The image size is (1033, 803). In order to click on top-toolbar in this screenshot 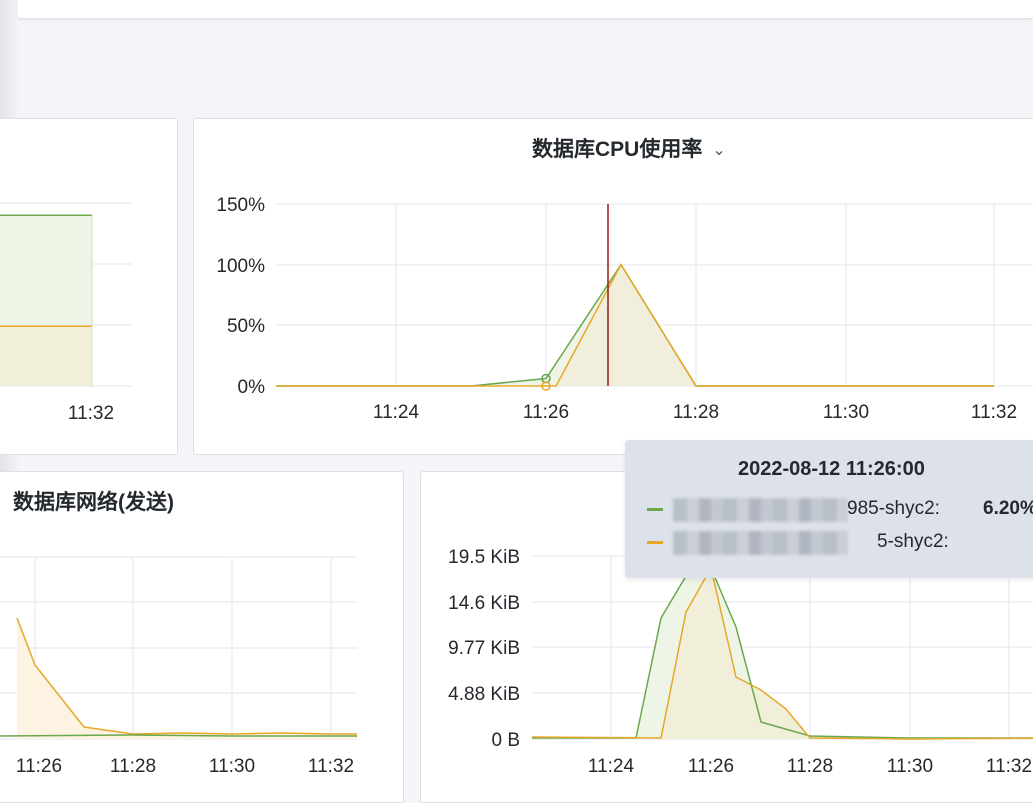, I will do `click(525, 9)`.